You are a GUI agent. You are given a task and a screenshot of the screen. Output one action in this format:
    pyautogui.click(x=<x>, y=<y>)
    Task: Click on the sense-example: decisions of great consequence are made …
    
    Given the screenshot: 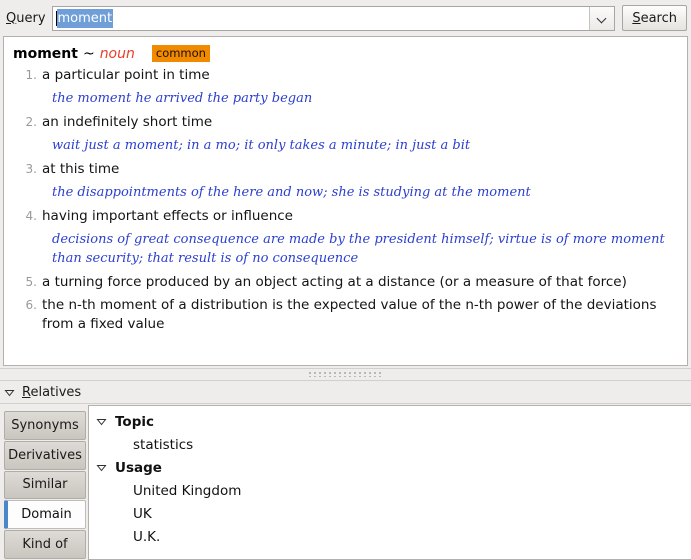 What is the action you would take?
    pyautogui.click(x=358, y=249)
    